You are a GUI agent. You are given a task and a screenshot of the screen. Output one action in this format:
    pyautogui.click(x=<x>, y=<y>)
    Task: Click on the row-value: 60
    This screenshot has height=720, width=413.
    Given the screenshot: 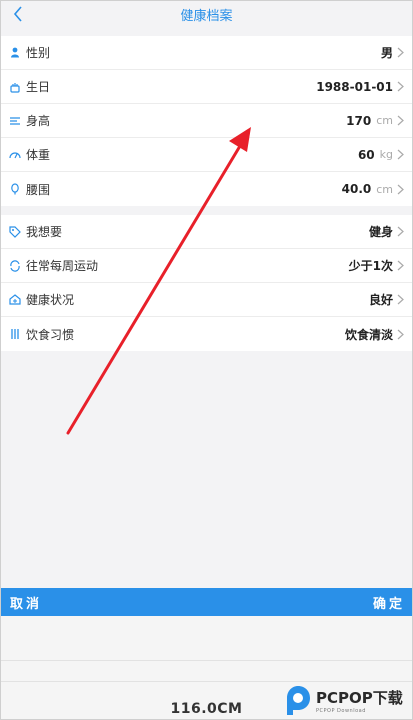 What is the action you would take?
    pyautogui.click(x=366, y=154)
    